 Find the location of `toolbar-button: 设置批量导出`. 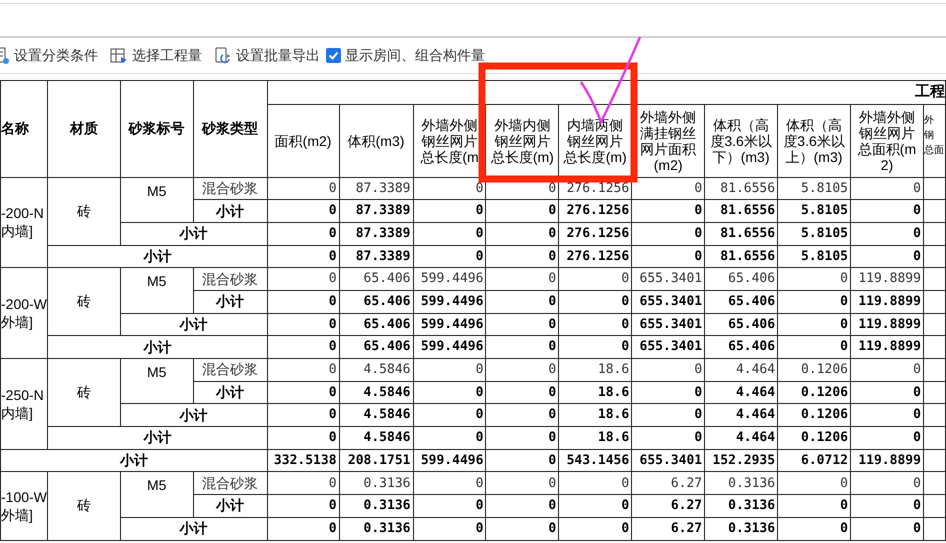

toolbar-button: 设置批量导出 is located at coordinates (267, 55).